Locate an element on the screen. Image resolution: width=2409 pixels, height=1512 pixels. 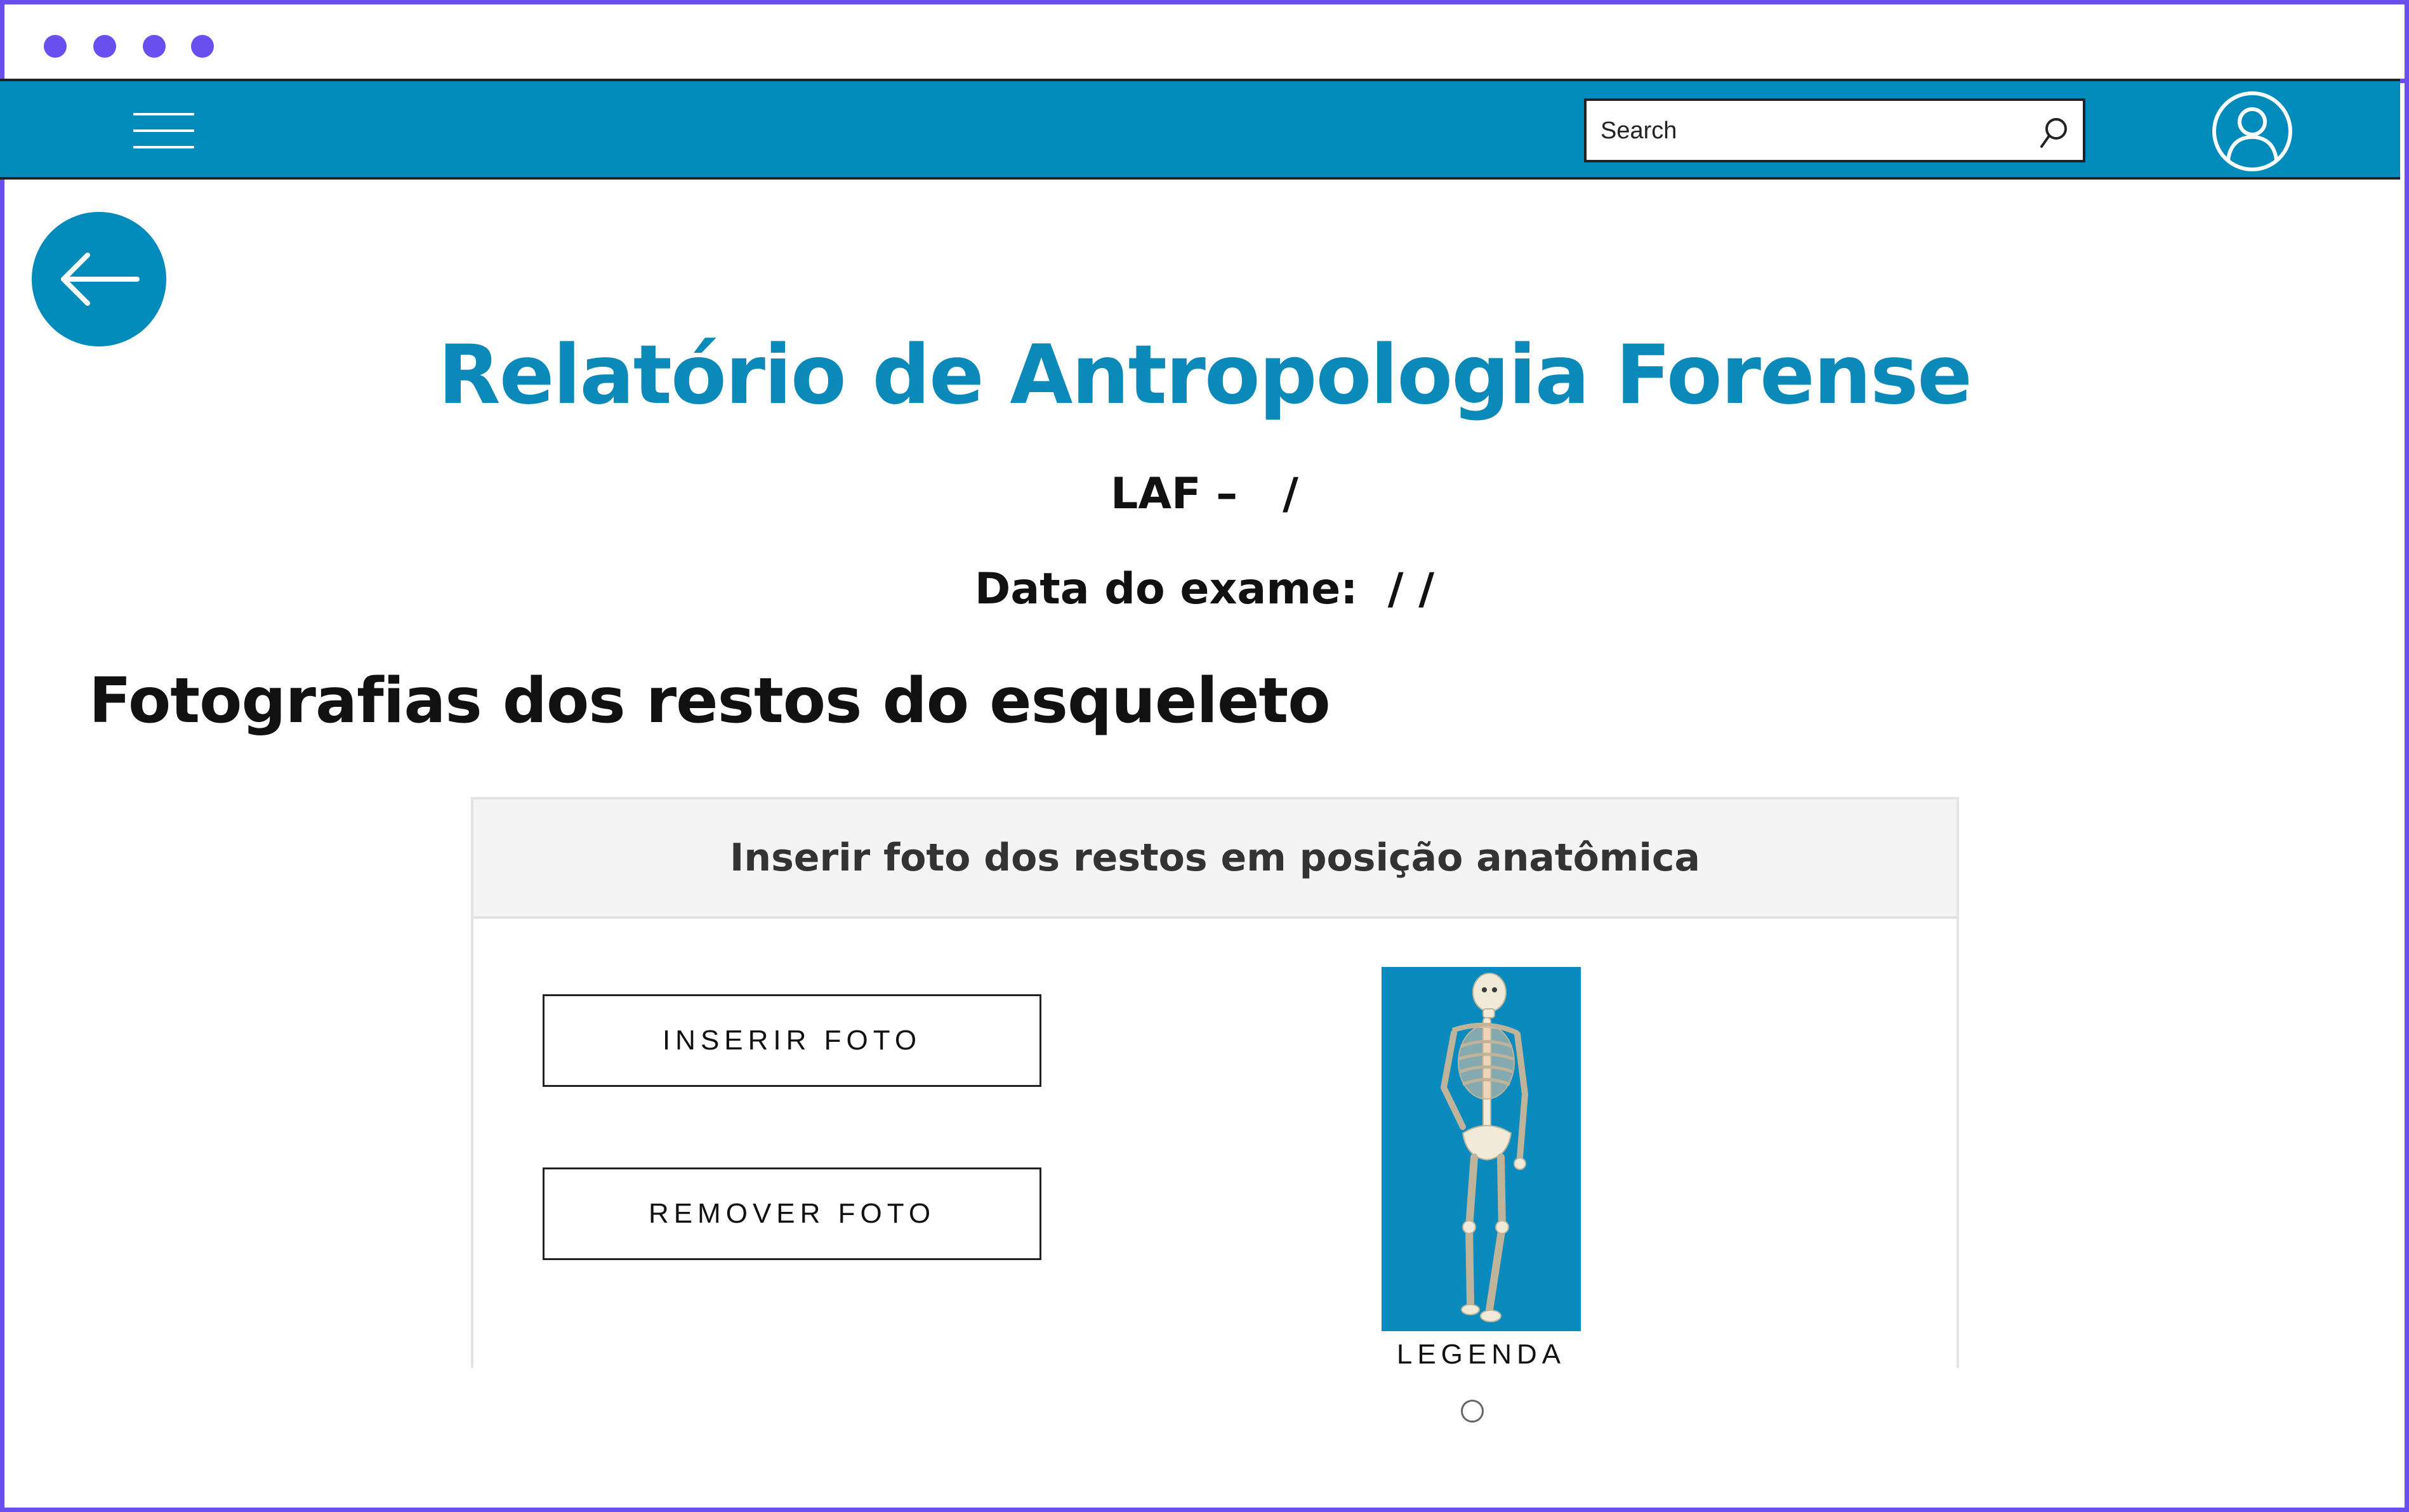
search-box is located at coordinates (1834, 130).